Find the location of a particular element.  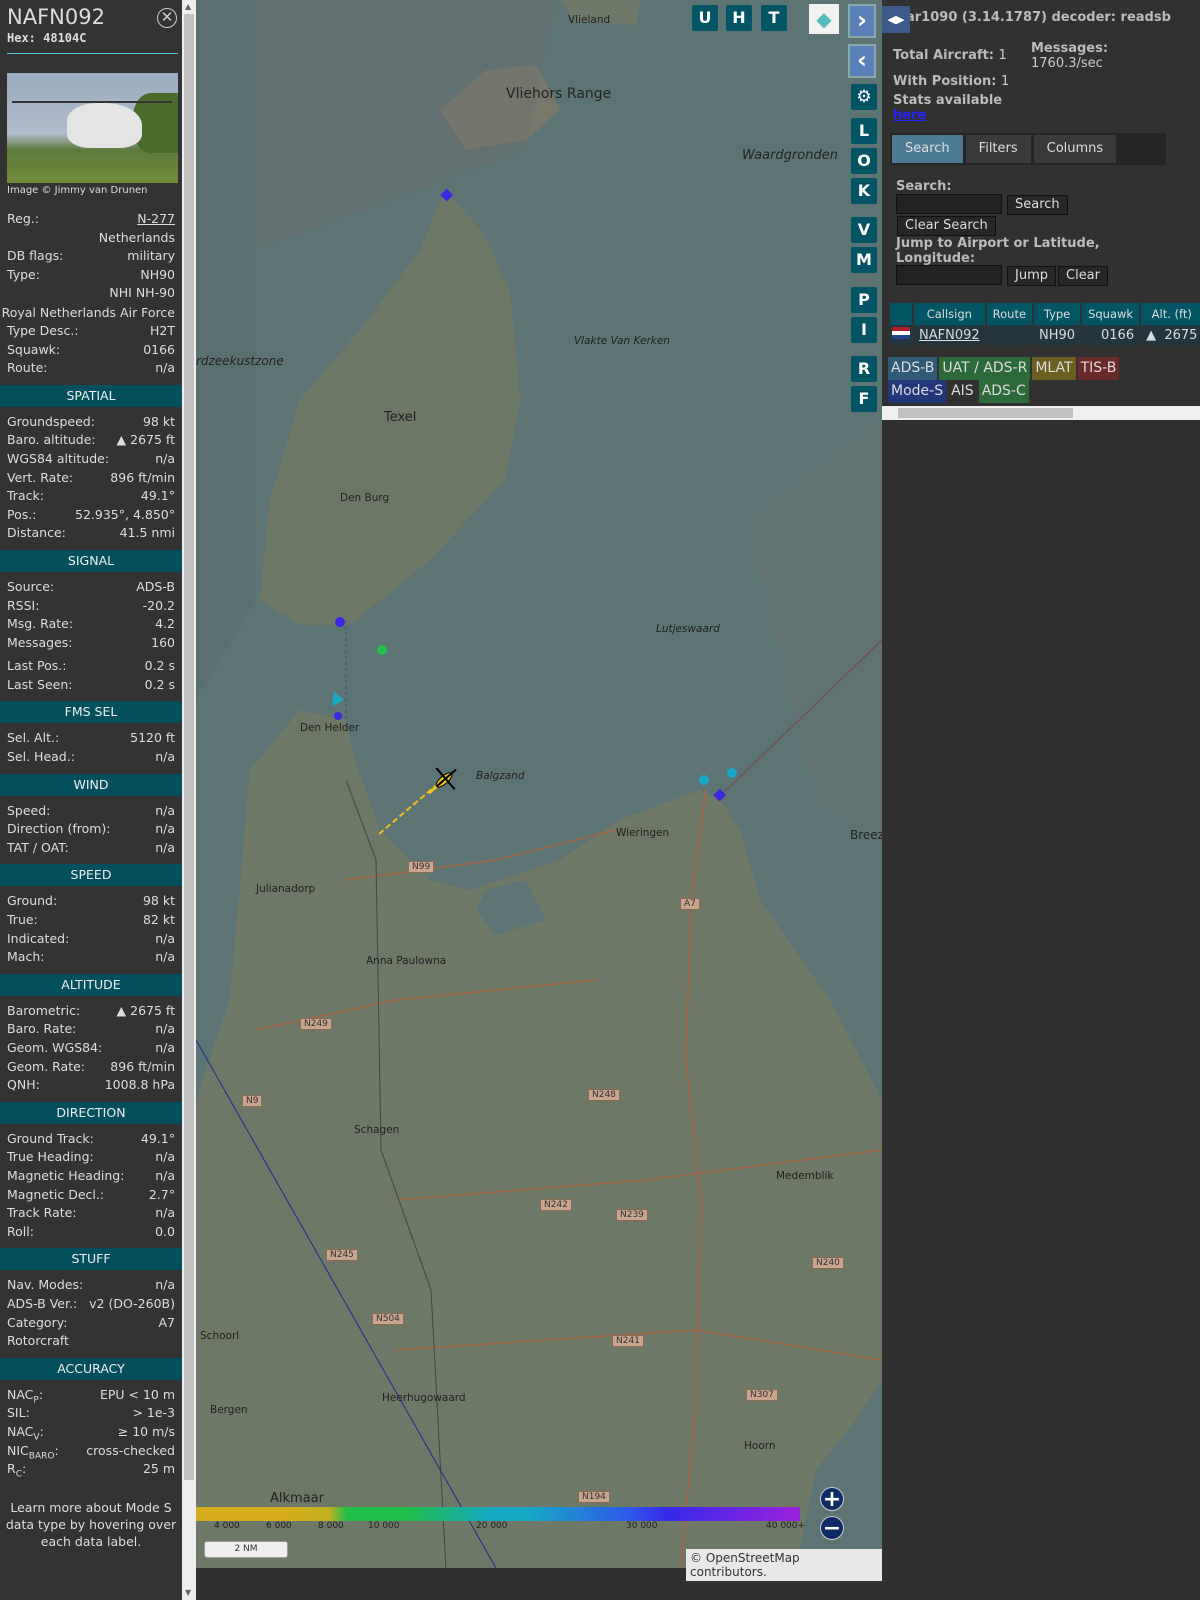

zoom-in-button: + is located at coordinates (832, 1499).